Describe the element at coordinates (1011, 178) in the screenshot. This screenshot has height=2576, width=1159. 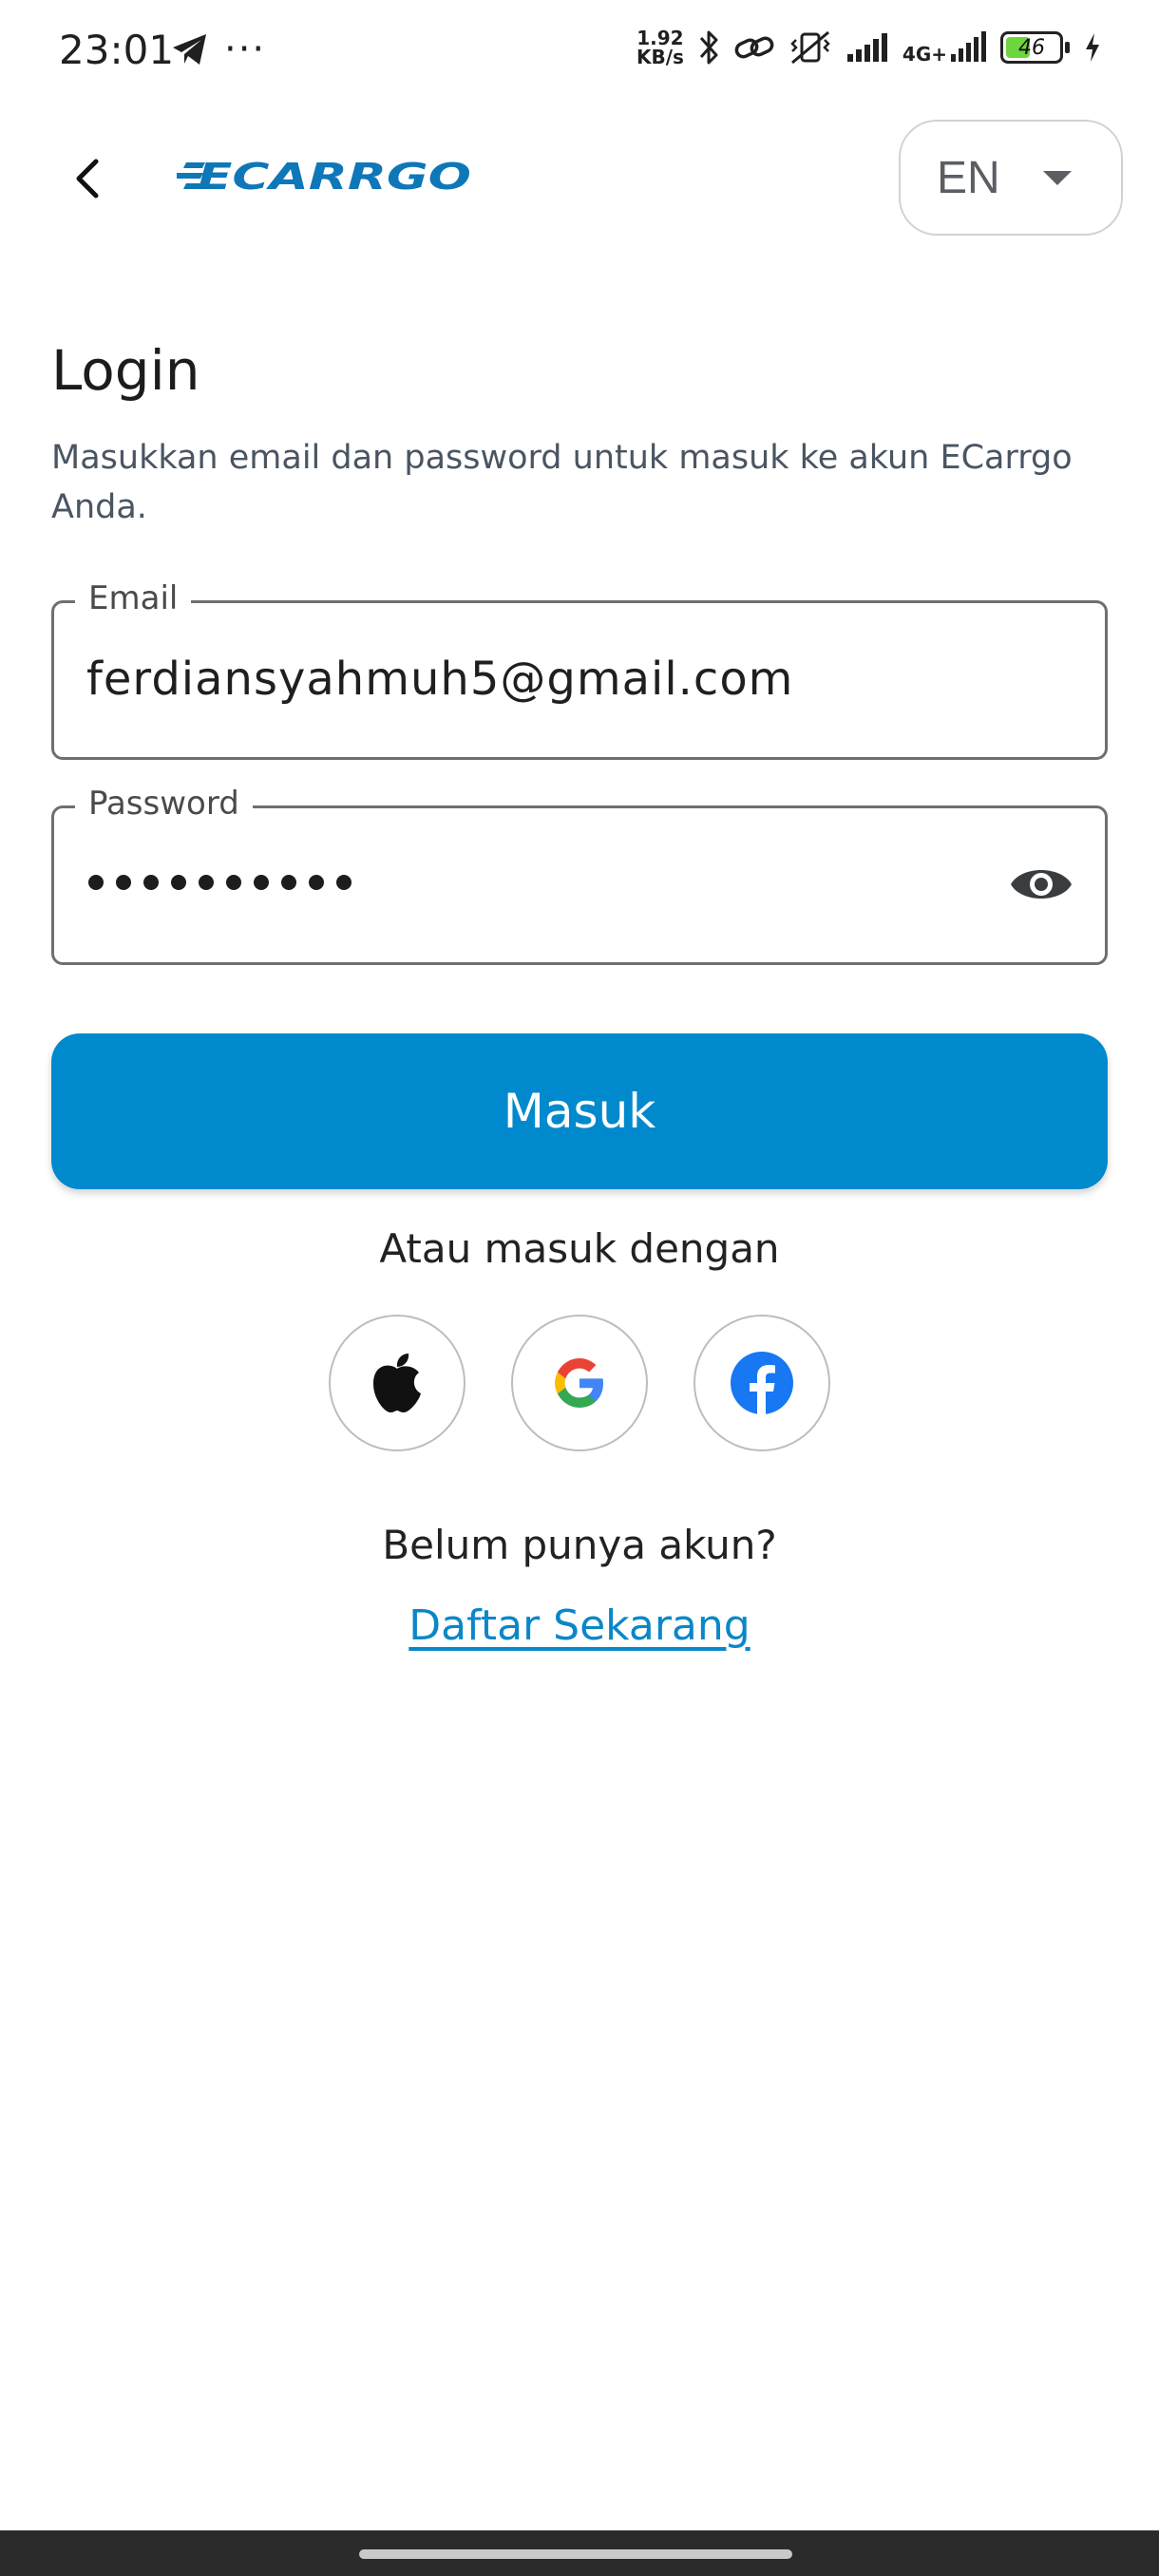
I see `language-selector: EN` at that location.